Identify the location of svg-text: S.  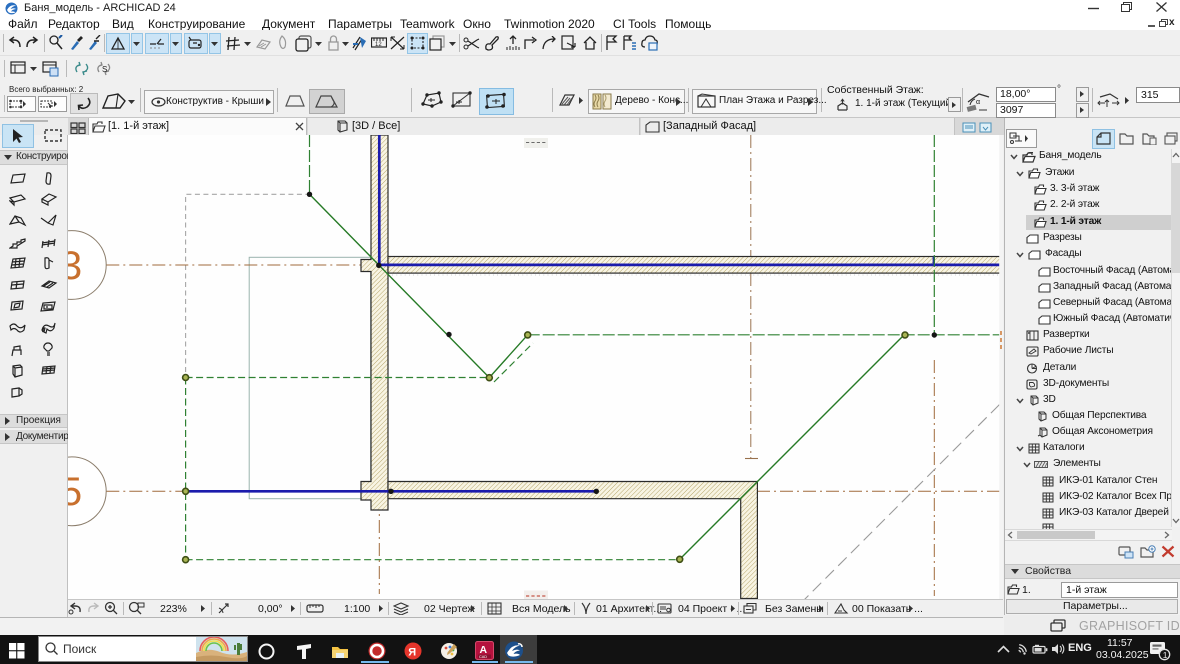
(104, 69).